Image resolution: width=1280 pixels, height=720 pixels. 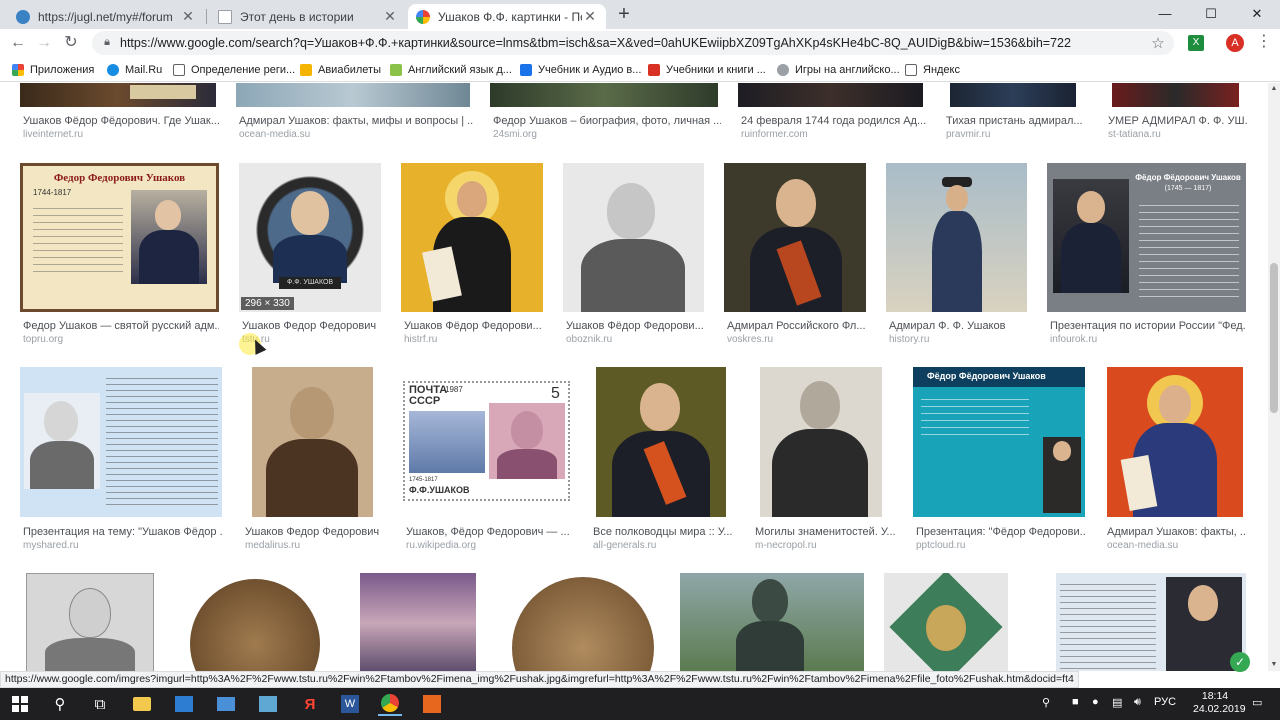 I want to click on image-thumbnail: Фёдор Фёдорович Ушаков, so click(x=999, y=442).